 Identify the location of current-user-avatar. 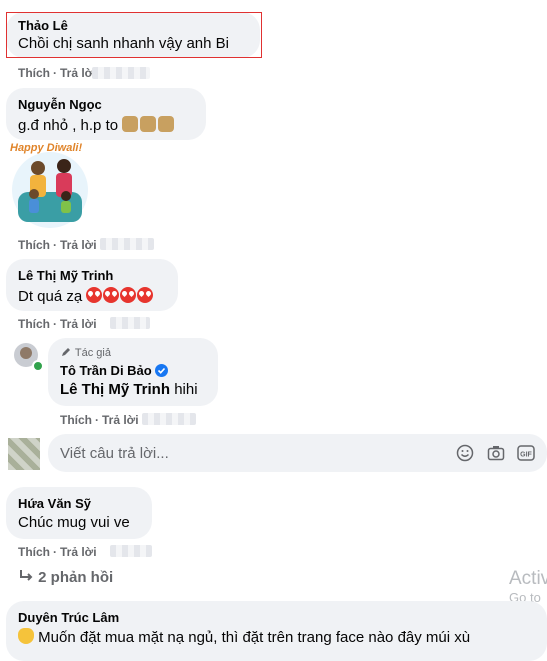
(24, 454).